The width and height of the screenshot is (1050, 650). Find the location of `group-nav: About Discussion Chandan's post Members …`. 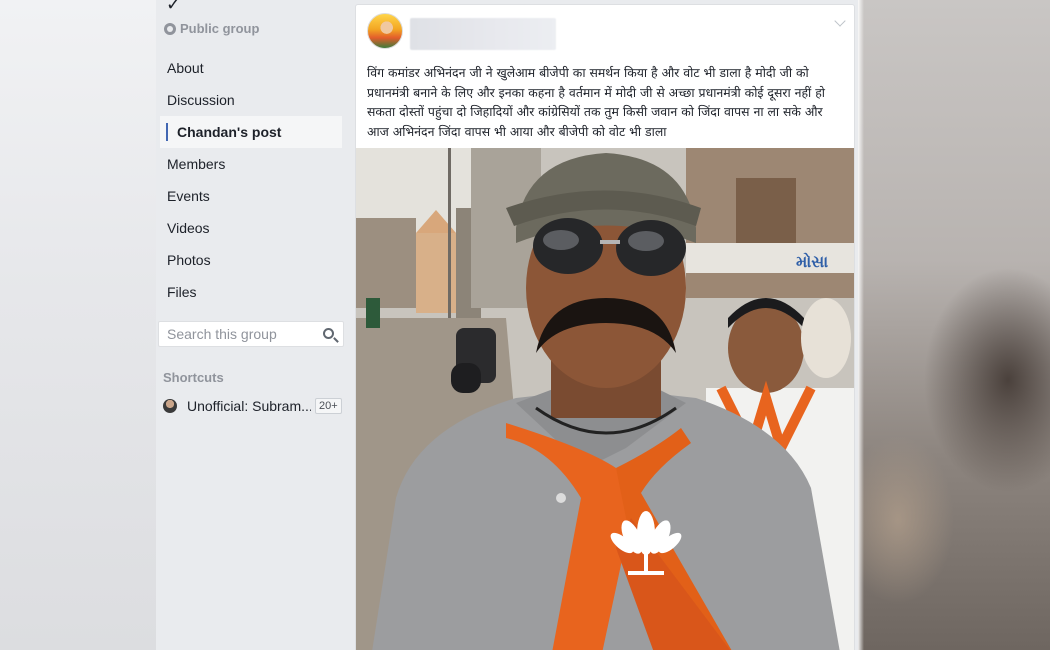

group-nav: About Discussion Chandan's post Members … is located at coordinates (252, 180).